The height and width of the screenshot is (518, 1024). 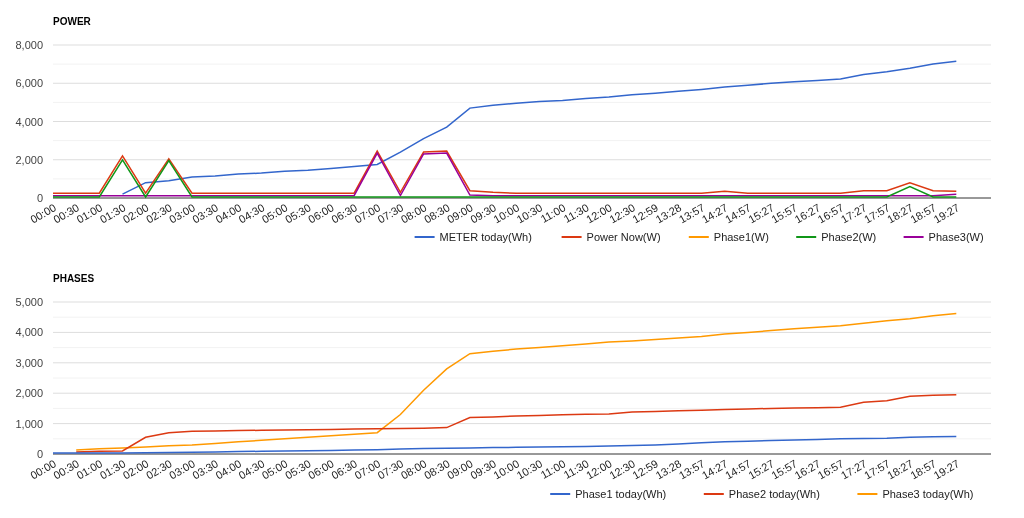 I want to click on legend-label: Phase3(W), so click(x=956, y=237).